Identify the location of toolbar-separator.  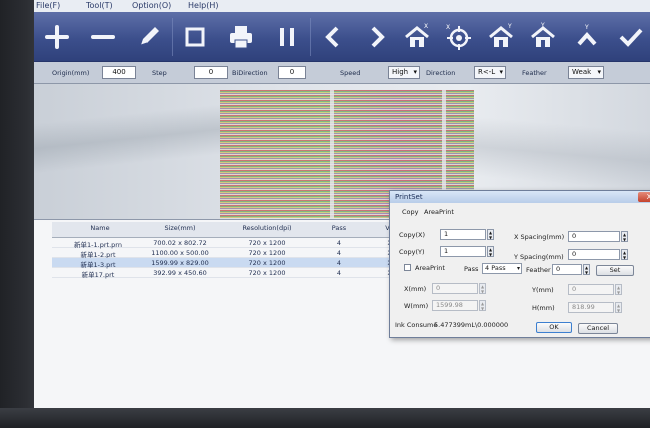
(172, 37).